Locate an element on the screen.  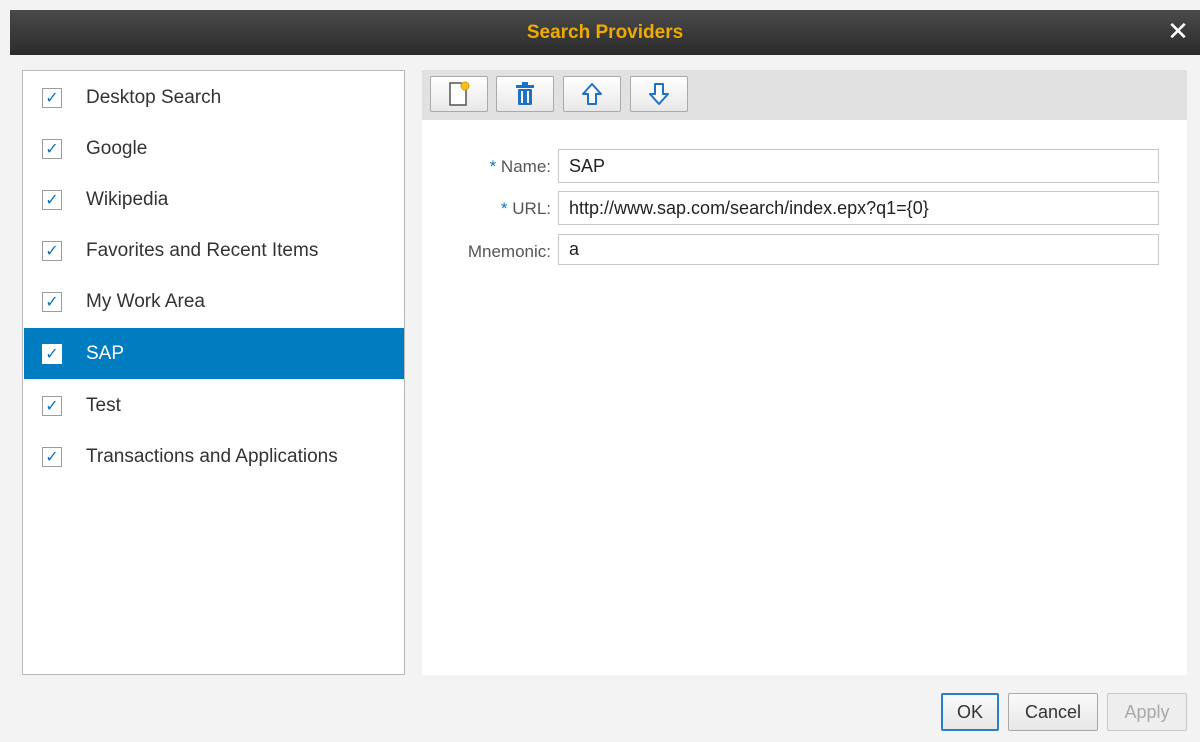
provider-item-desktop-search: ✓ Desktop Search is located at coordinates (214, 97).